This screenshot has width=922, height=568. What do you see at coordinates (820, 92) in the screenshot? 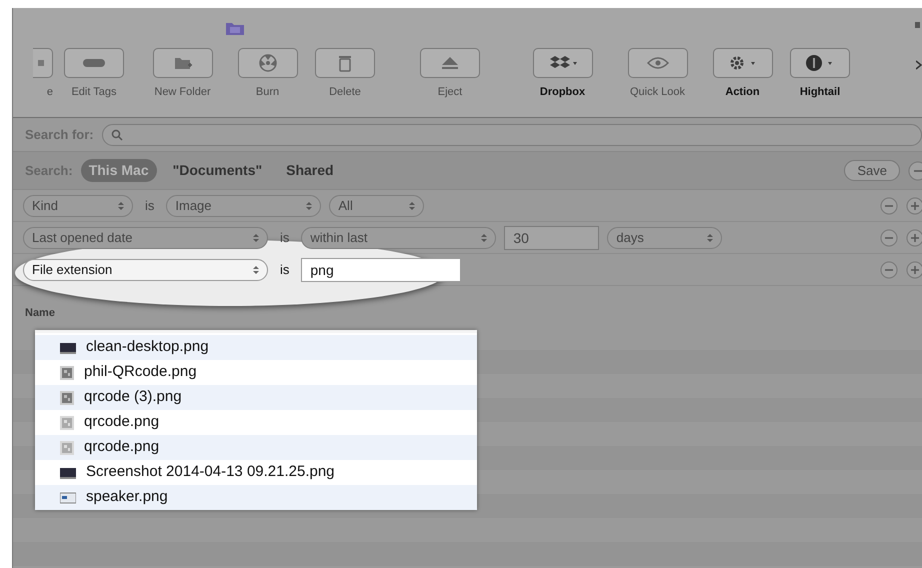
I see `toolbar-label: Hightail` at bounding box center [820, 92].